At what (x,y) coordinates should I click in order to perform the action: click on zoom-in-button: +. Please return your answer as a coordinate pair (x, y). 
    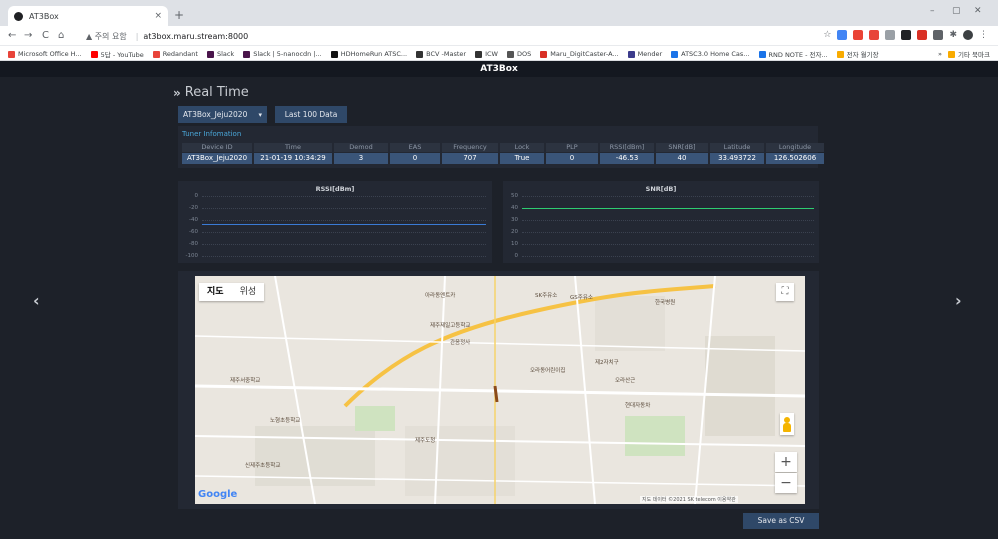
    Looking at the image, I should click on (786, 462).